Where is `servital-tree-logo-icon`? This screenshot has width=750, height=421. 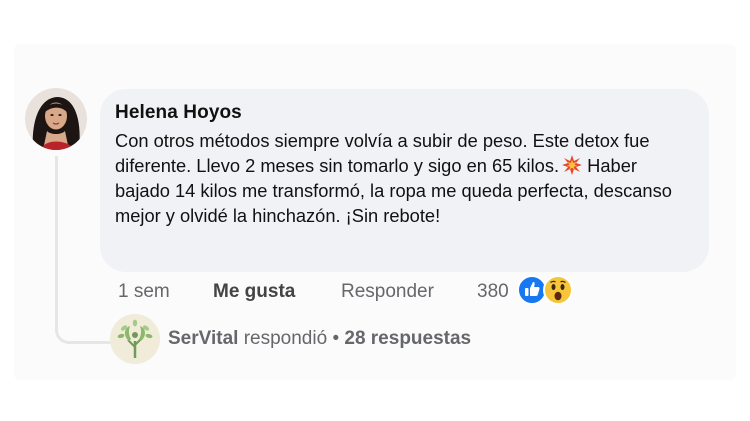 servital-tree-logo-icon is located at coordinates (135, 339).